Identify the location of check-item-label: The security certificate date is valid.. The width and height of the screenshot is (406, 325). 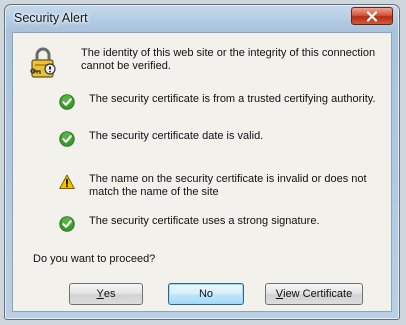
(176, 136).